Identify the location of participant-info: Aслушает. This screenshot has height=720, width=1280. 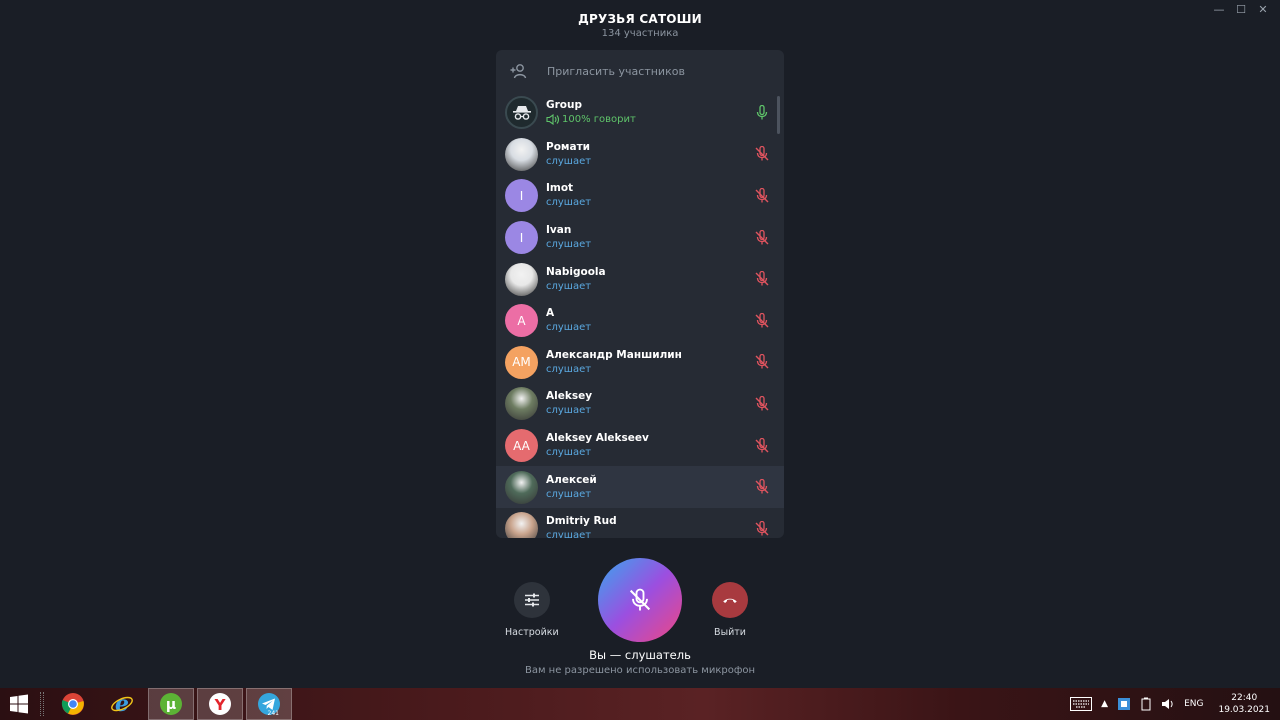
(568, 320).